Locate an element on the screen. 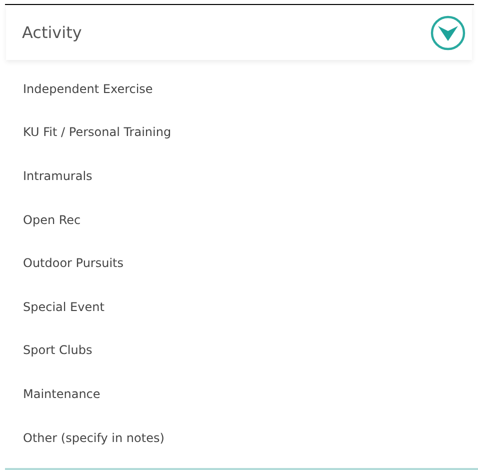  option-item: Special Event is located at coordinates (63, 307).